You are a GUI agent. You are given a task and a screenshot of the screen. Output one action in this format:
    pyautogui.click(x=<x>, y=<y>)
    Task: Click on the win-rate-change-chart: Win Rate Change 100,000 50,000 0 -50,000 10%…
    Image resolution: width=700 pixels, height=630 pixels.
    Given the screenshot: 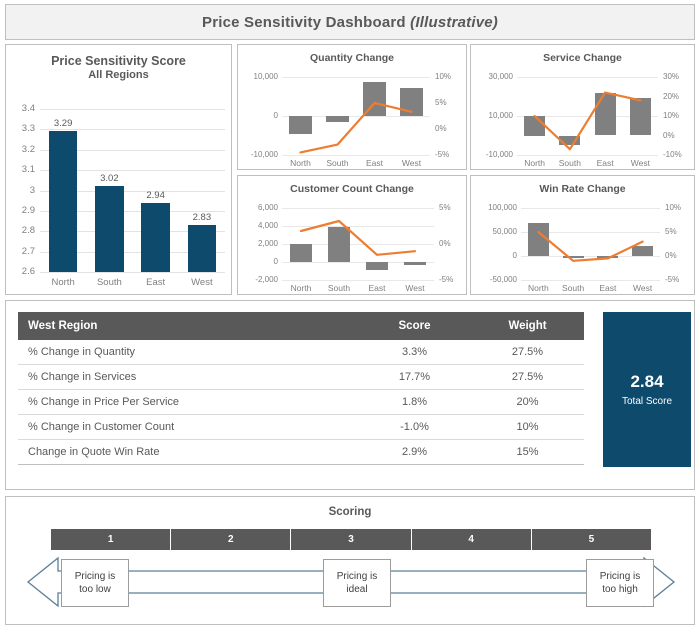 What is the action you would take?
    pyautogui.click(x=582, y=235)
    